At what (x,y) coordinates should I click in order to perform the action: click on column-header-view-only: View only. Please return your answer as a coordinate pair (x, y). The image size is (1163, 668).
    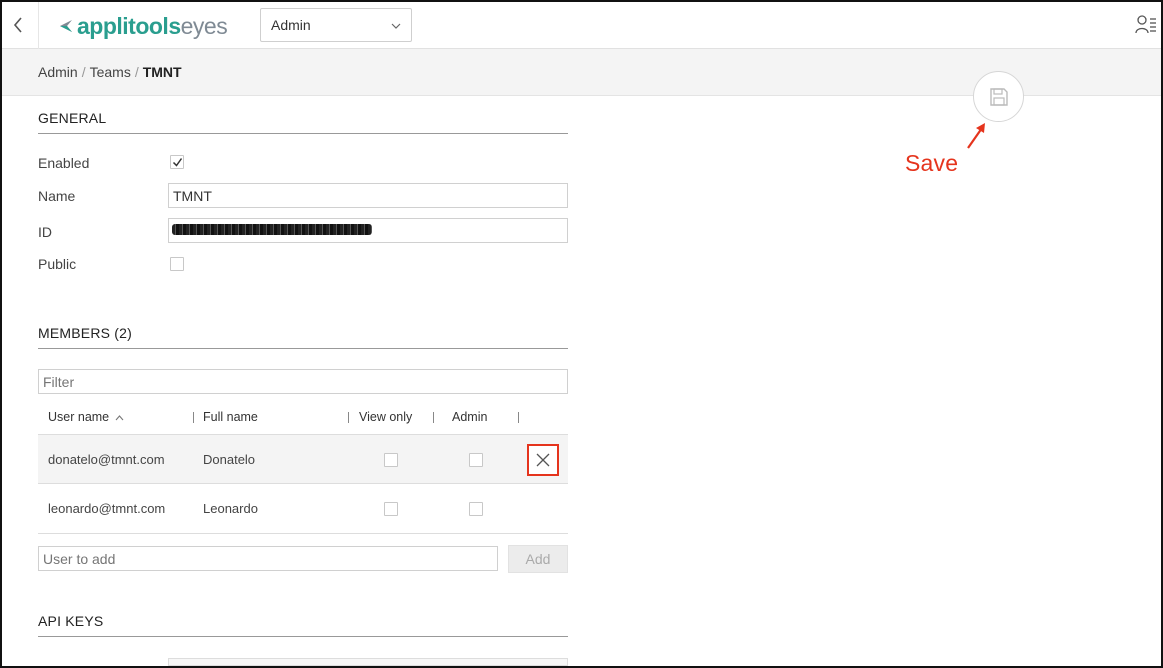
    Looking at the image, I should click on (385, 417).